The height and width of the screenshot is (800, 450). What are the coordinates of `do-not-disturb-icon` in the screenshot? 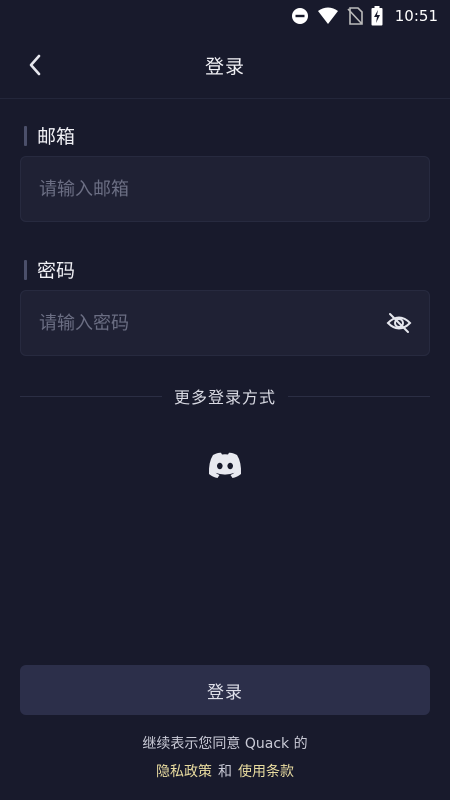 It's located at (300, 16).